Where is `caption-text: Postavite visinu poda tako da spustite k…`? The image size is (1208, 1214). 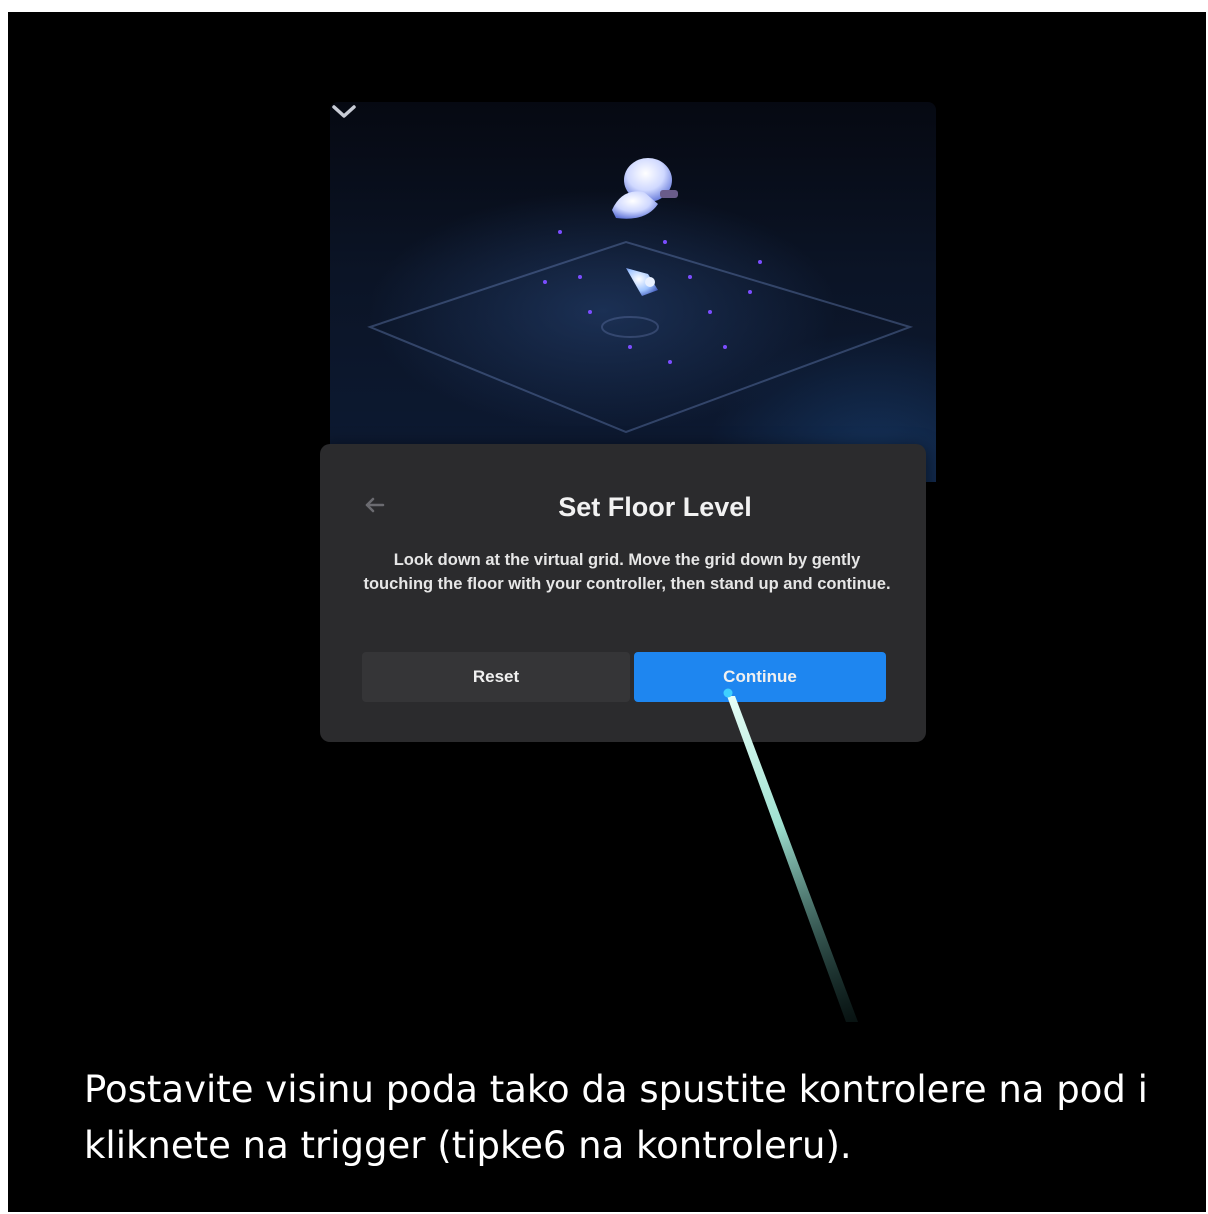
caption-text: Postavite visinu poda tako da spustite k… is located at coordinates (616, 1117).